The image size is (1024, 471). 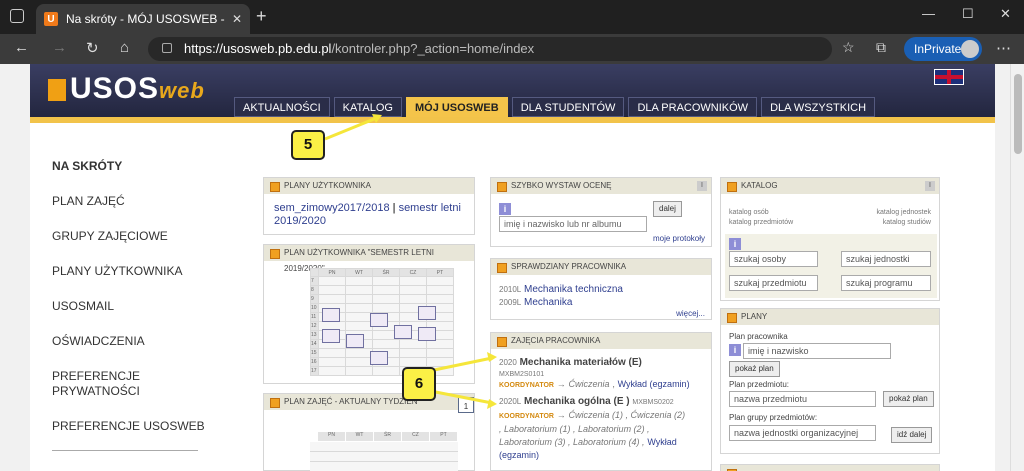 I want to click on callout-6: 6, so click(x=419, y=384).